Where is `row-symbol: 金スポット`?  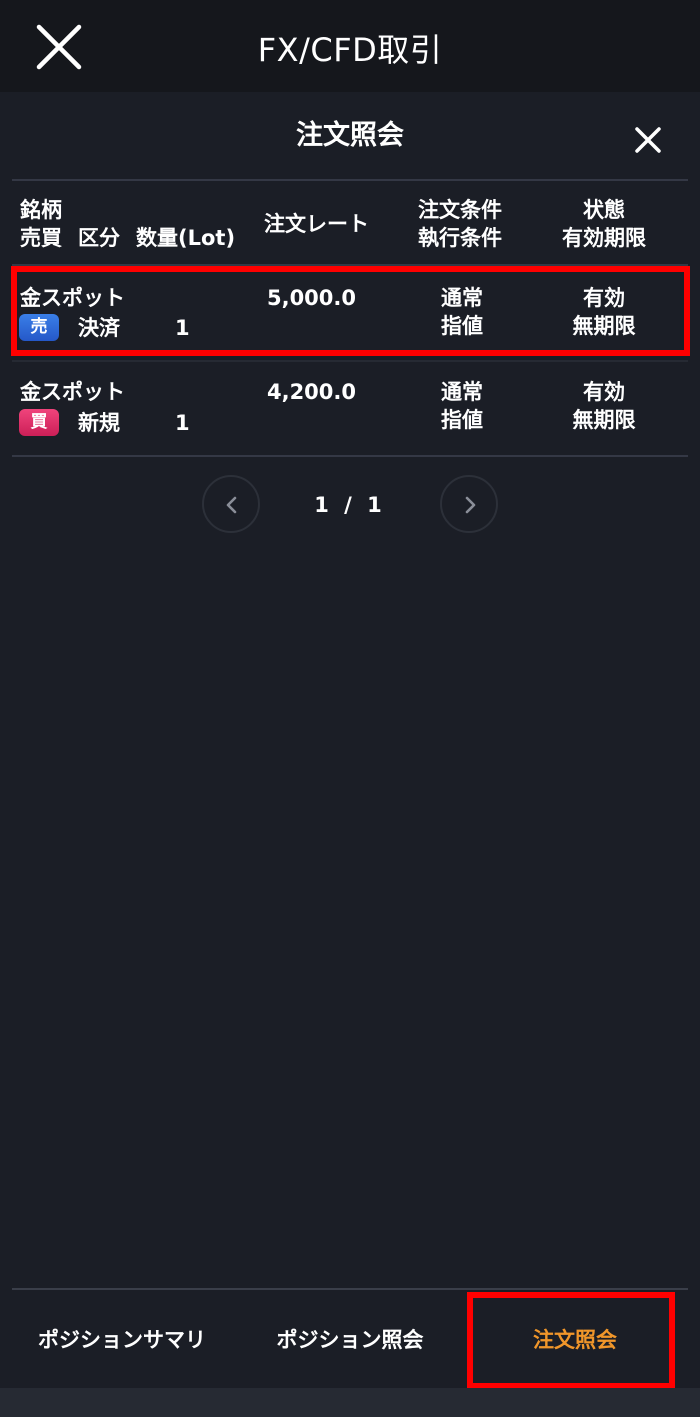 row-symbol: 金スポット is located at coordinates (72, 392).